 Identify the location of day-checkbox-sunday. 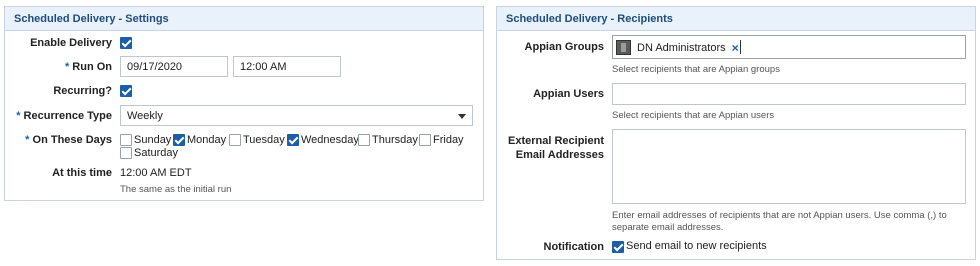
(126, 140).